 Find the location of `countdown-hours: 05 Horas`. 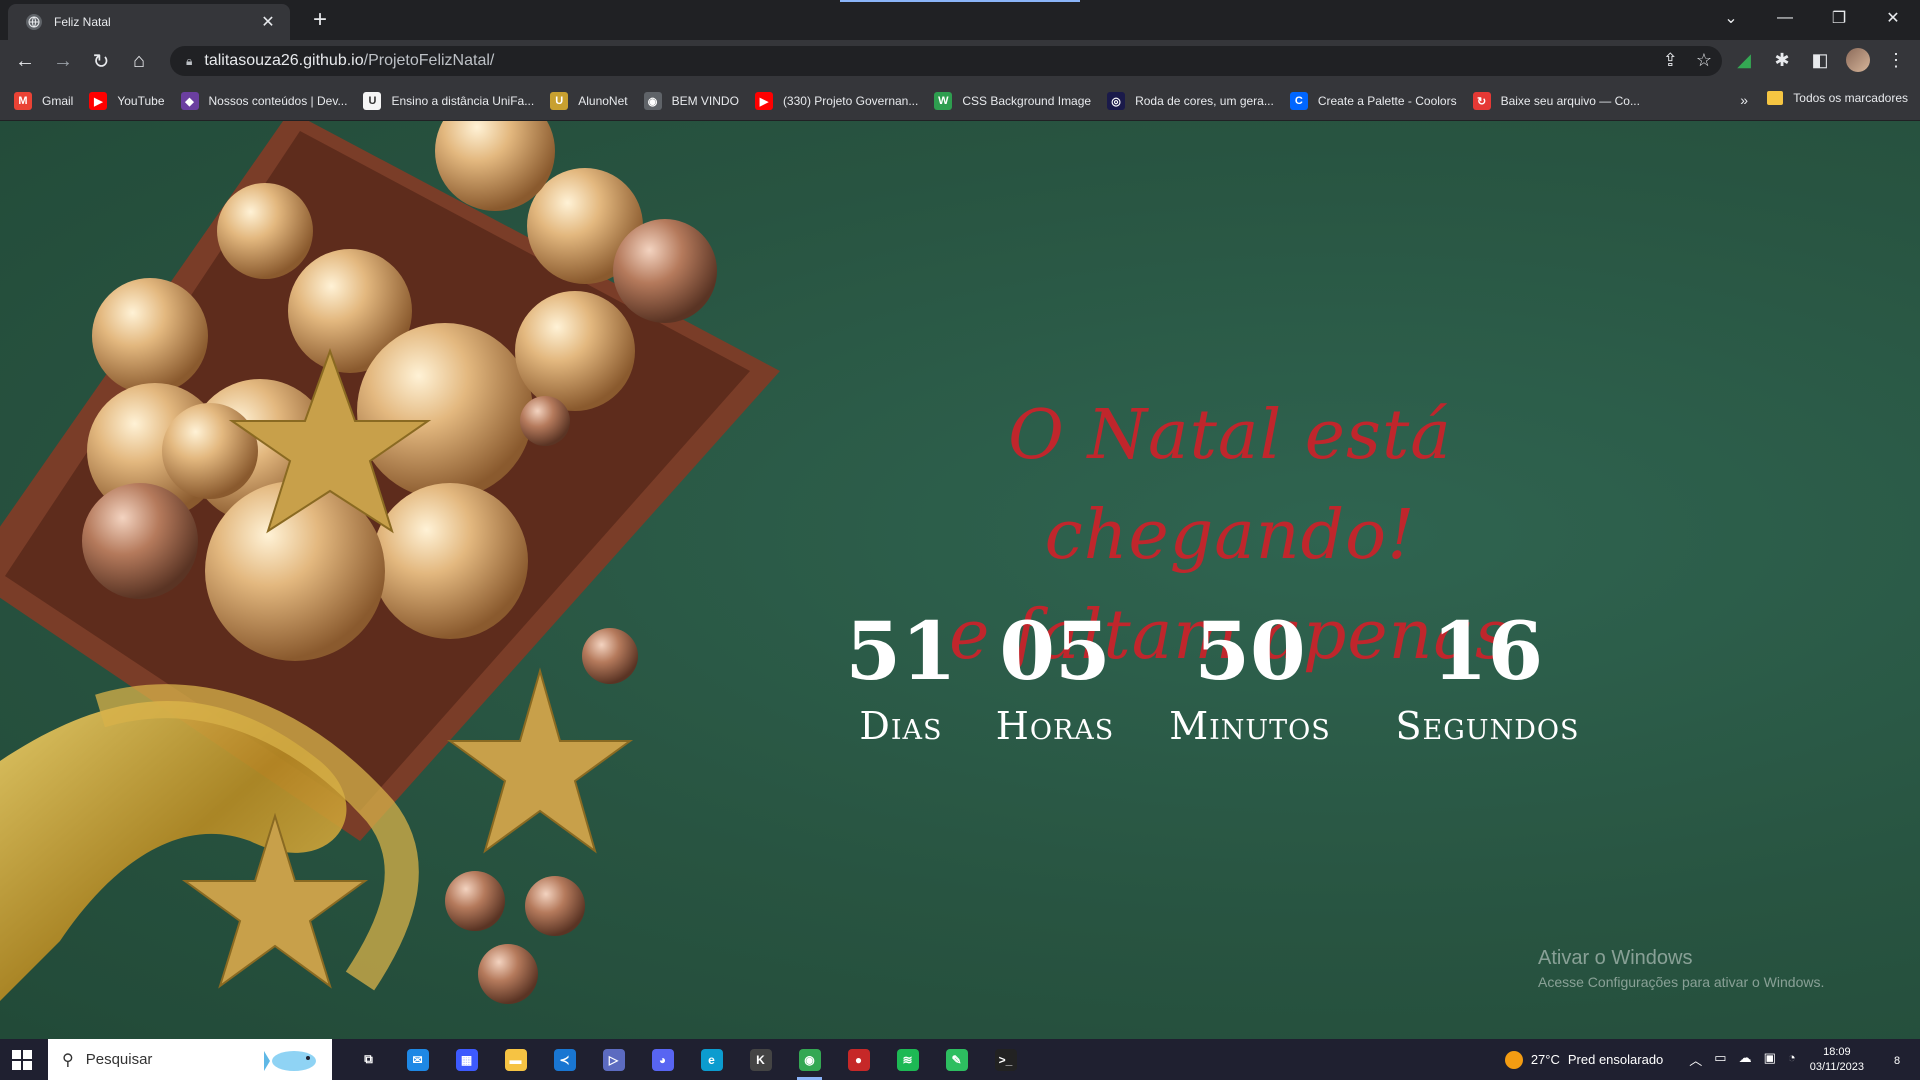

countdown-hours: 05 Horas is located at coordinates (1055, 677).